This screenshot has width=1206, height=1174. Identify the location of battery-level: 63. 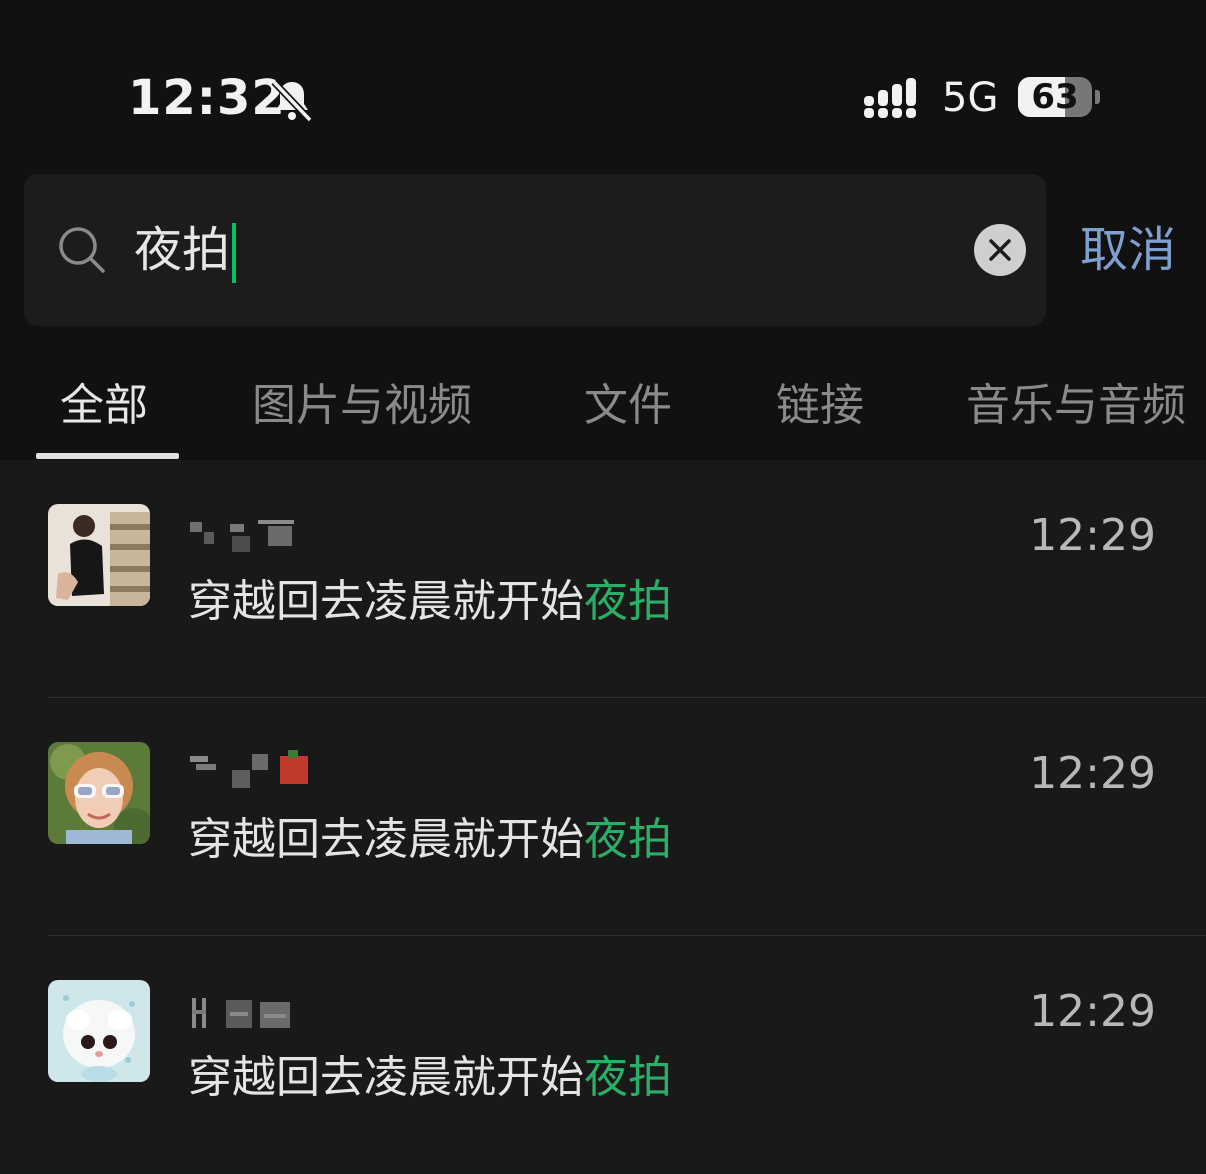
(1055, 97).